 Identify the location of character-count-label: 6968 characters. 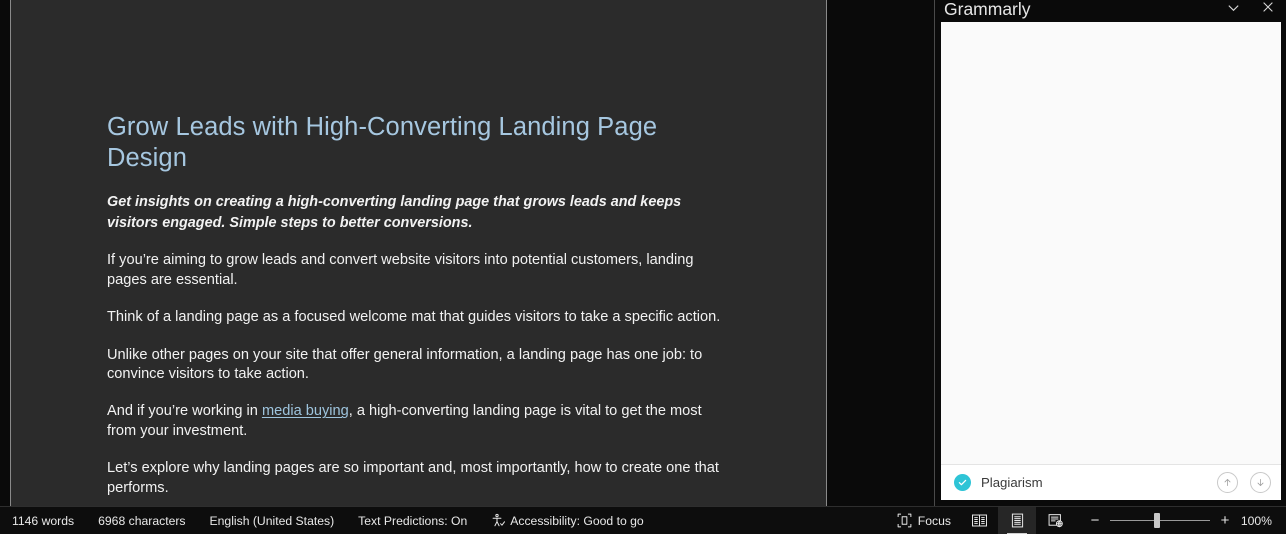
(142, 520).